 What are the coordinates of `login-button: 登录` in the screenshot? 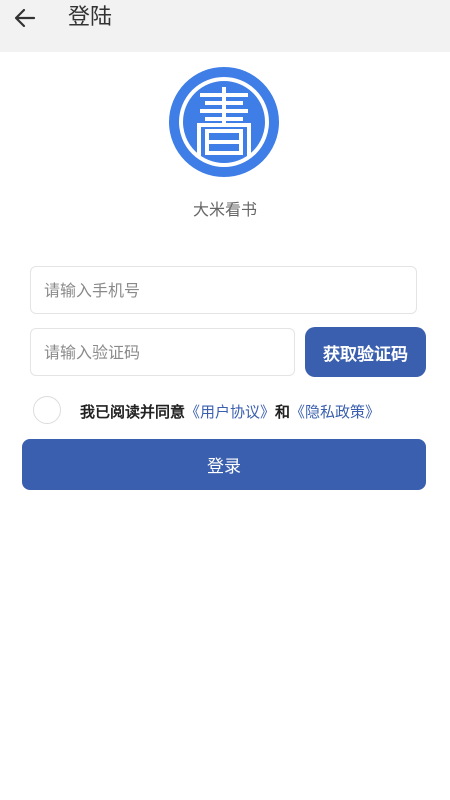 It's located at (224, 464).